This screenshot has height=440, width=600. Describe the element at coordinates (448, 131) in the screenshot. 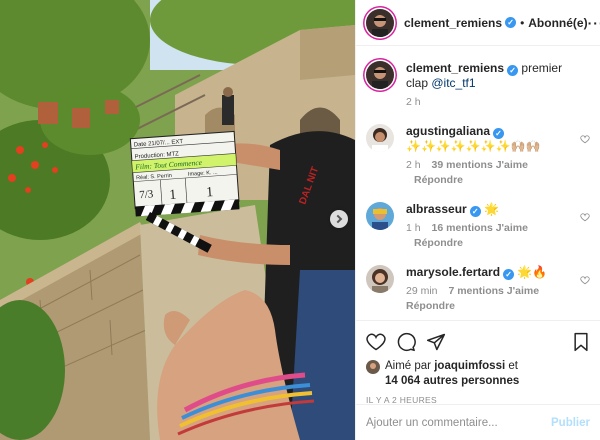

I see `commenter-username: agustingaliana` at that location.